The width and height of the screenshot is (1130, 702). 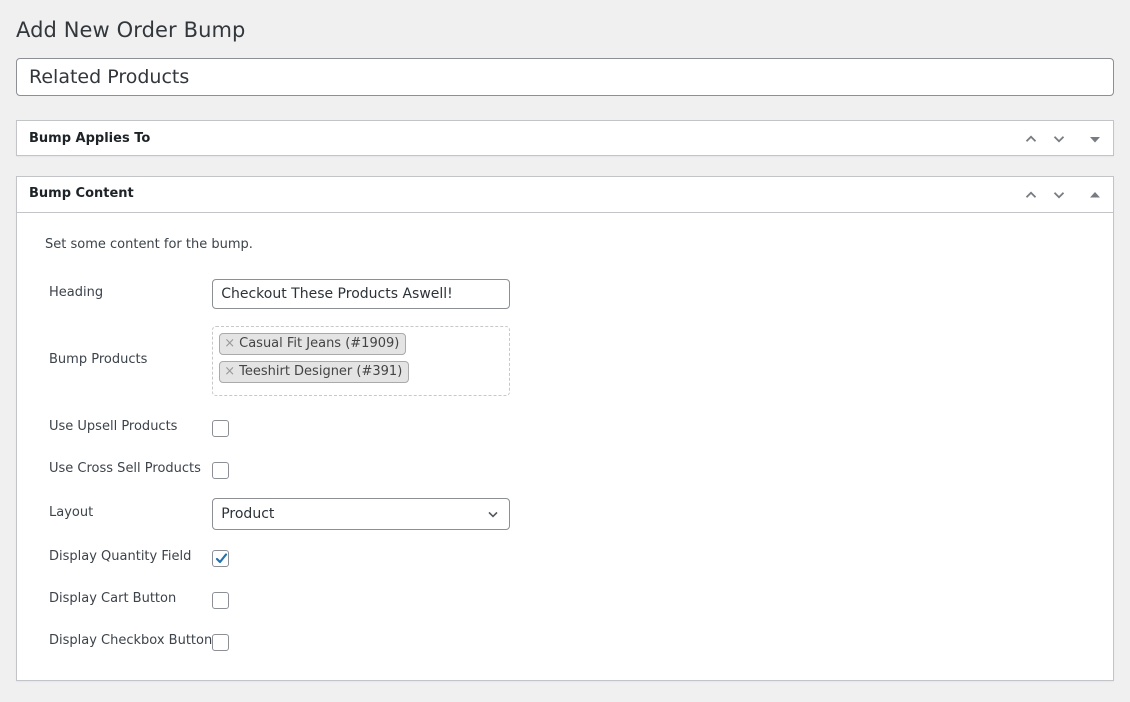 I want to click on label-heading: Heading, so click(x=76, y=293).